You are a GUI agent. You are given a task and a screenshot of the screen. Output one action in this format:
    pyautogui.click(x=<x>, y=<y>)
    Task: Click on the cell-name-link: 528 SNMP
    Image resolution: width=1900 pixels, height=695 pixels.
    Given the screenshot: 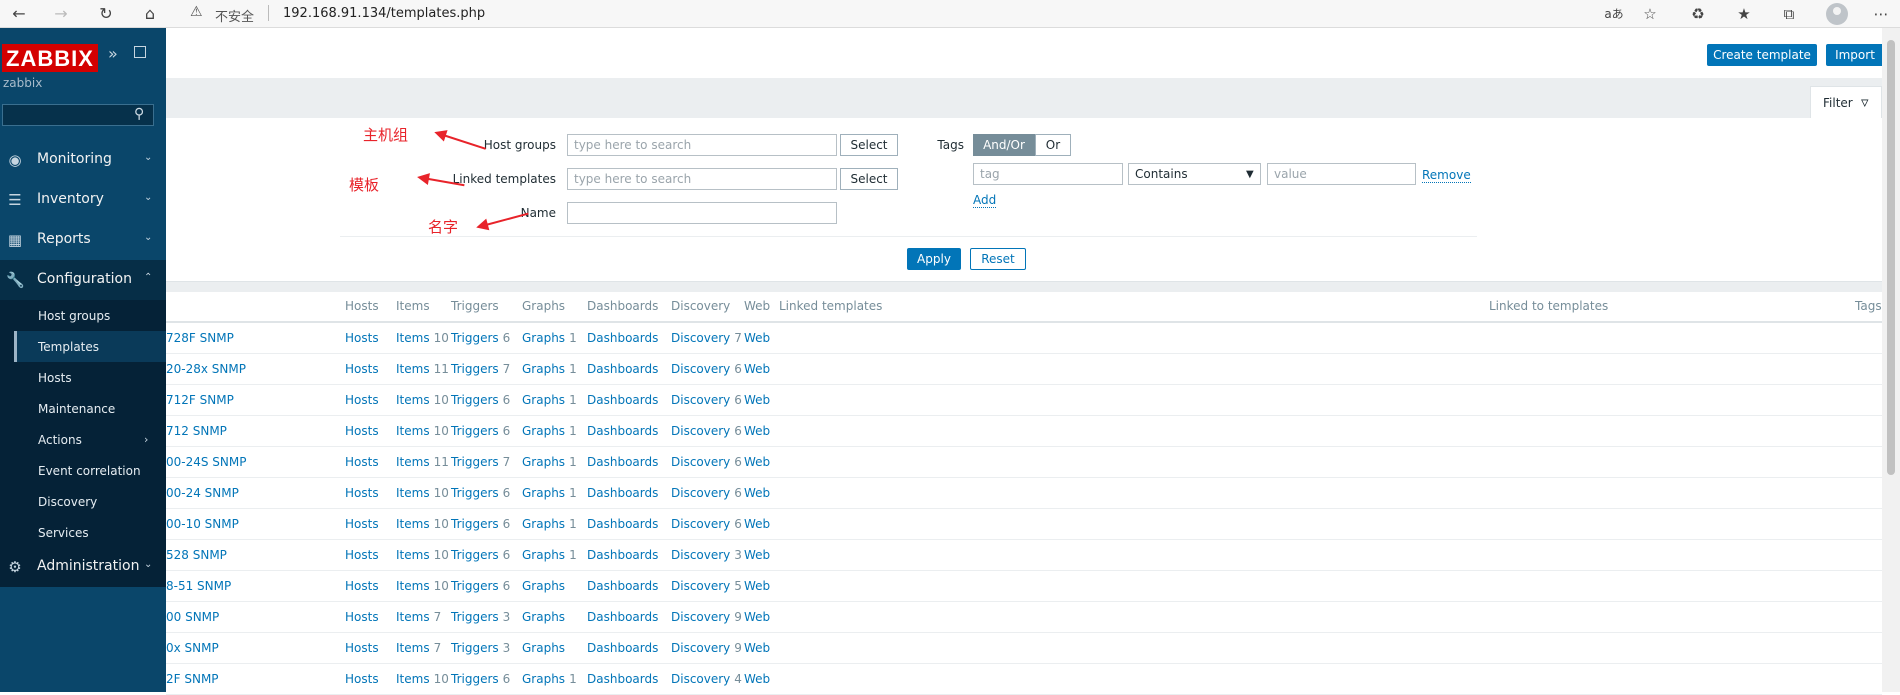 What is the action you would take?
    pyautogui.click(x=196, y=555)
    